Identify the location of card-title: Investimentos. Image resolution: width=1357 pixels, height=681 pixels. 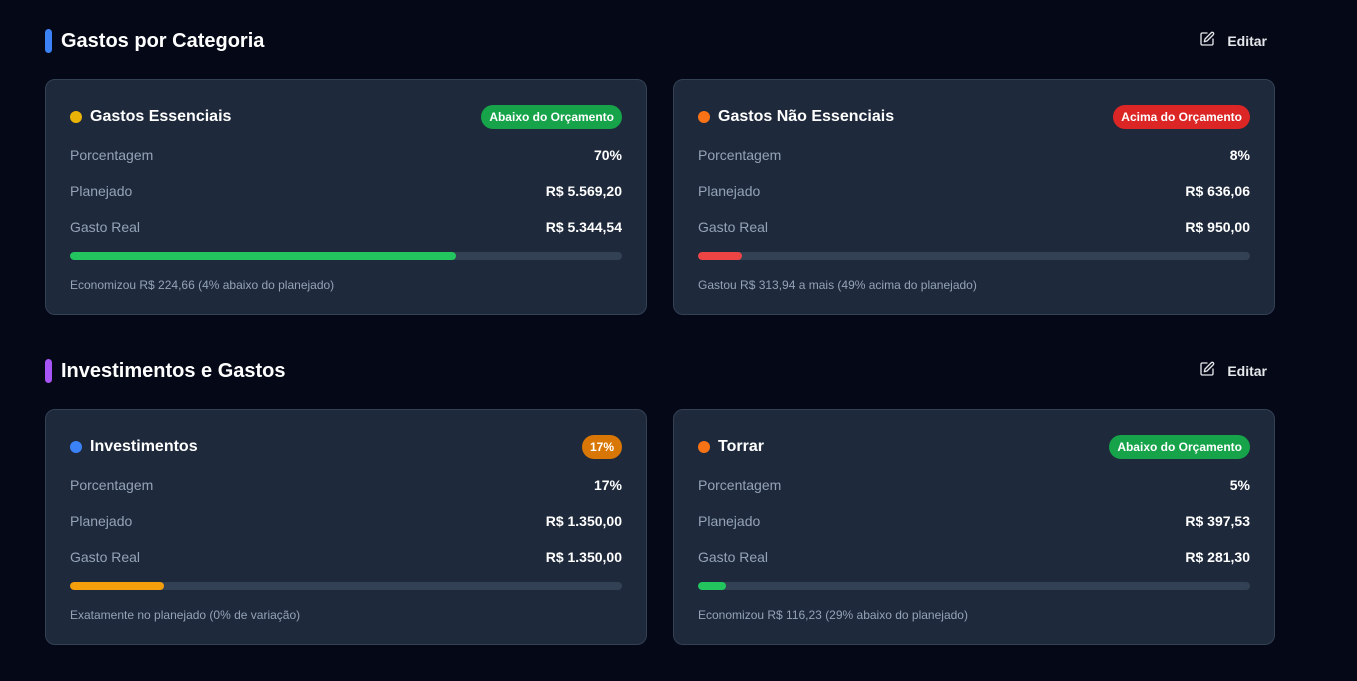
(144, 446).